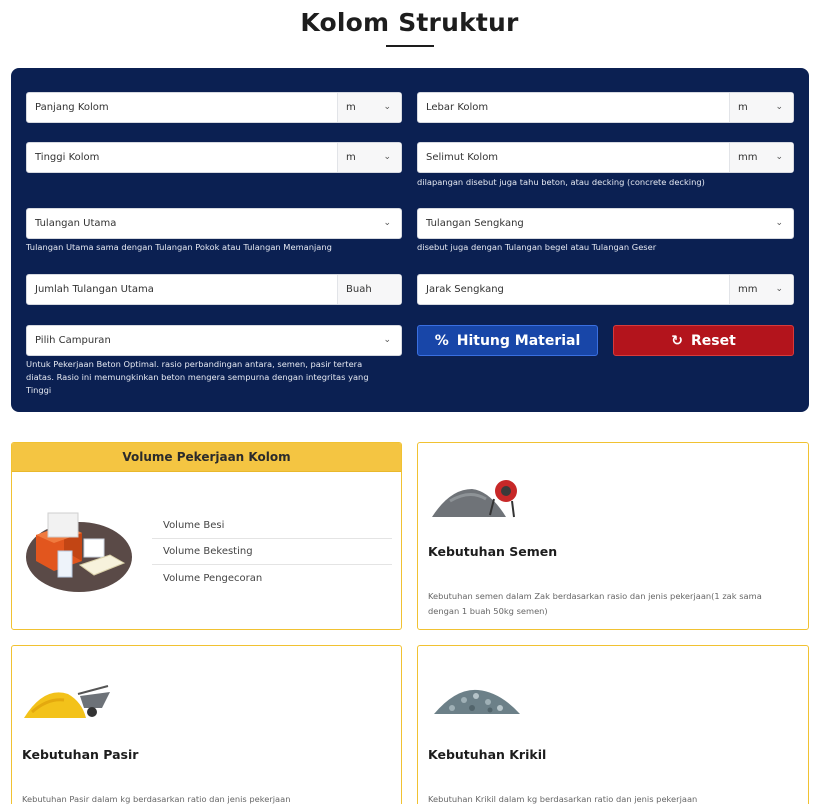 The width and height of the screenshot is (819, 804). What do you see at coordinates (67, 157) in the screenshot?
I see `tinggi-kolom-label: Tinggi Kolom` at bounding box center [67, 157].